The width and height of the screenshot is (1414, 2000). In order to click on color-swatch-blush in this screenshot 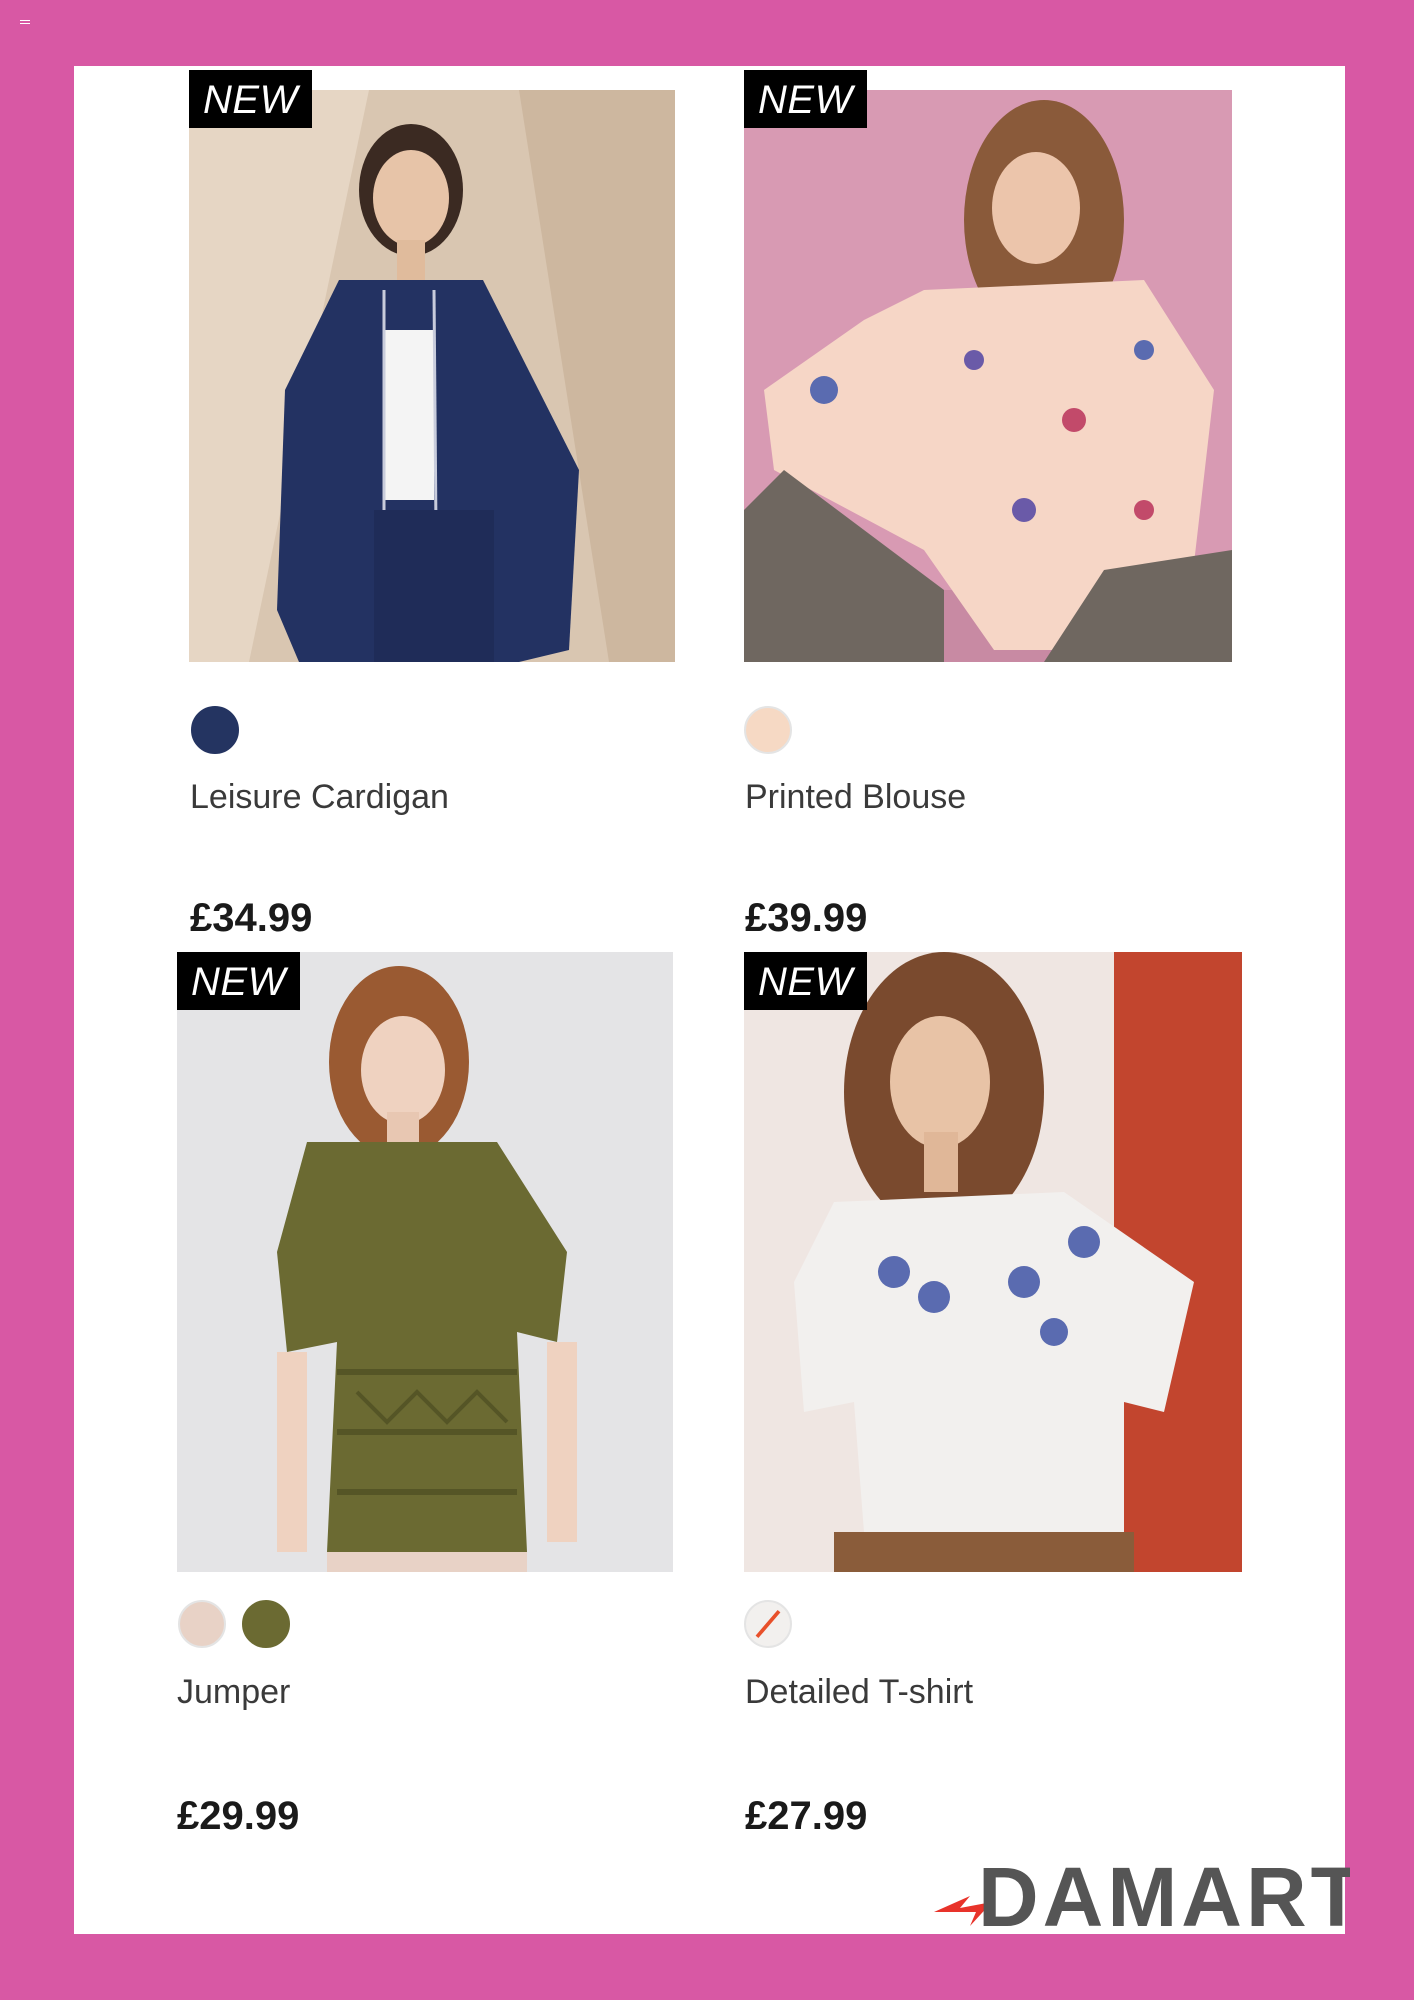, I will do `click(202, 1624)`.